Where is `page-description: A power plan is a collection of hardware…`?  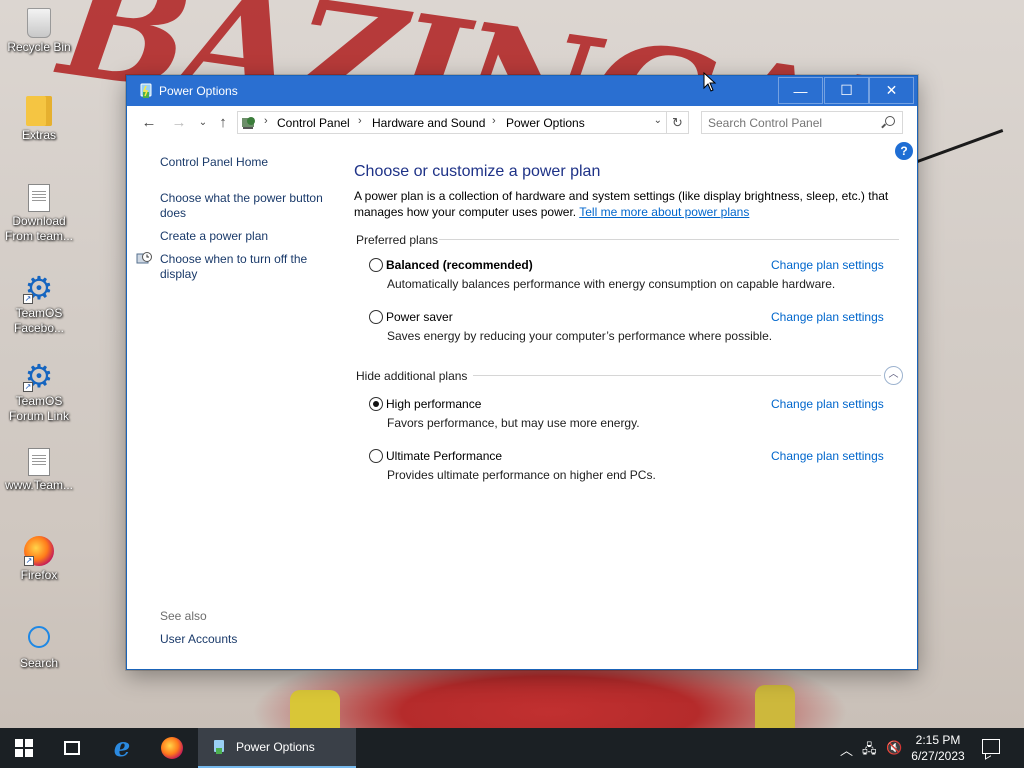 page-description: A power plan is a collection of hardware… is located at coordinates (624, 204).